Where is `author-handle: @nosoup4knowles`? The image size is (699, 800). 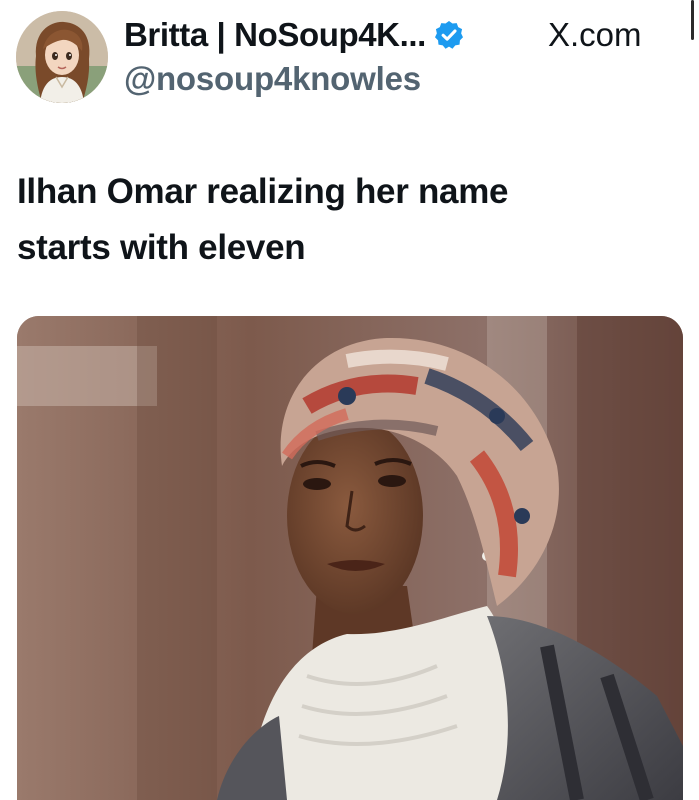
author-handle: @nosoup4knowles is located at coordinates (272, 79).